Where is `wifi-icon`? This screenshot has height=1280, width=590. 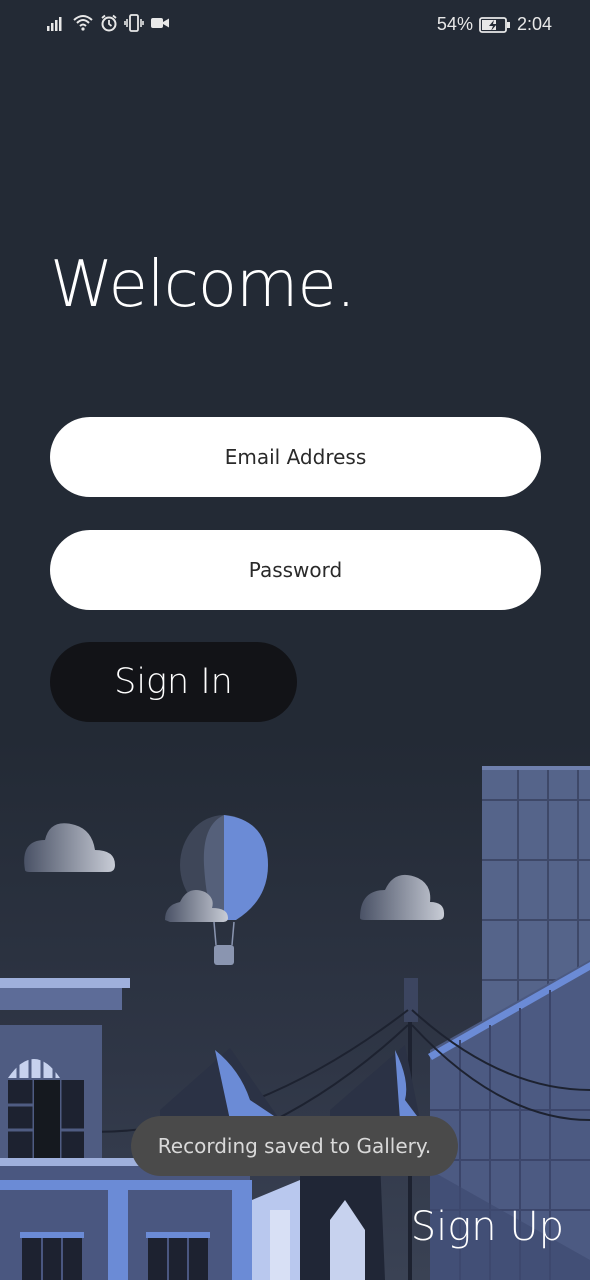
wifi-icon is located at coordinates (83, 23).